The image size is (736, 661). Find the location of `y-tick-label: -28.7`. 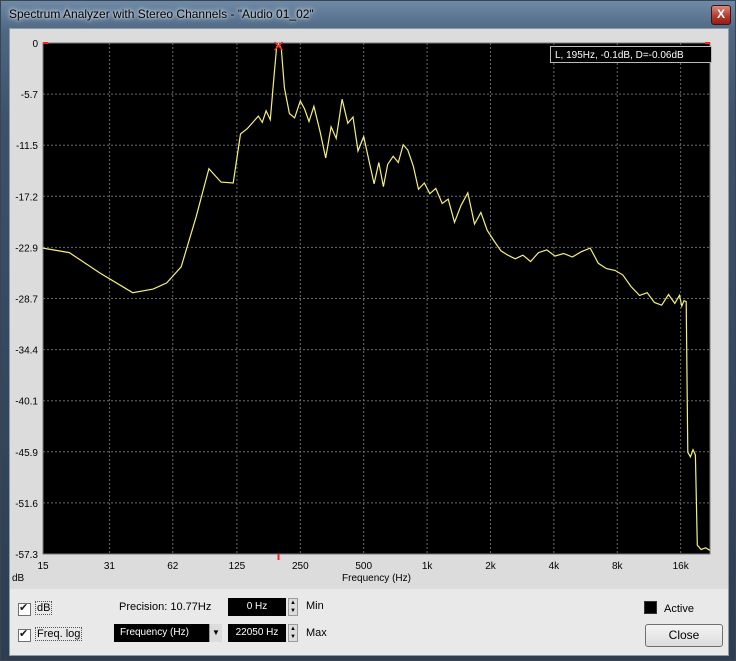

y-tick-label: -28.7 is located at coordinates (26, 300).